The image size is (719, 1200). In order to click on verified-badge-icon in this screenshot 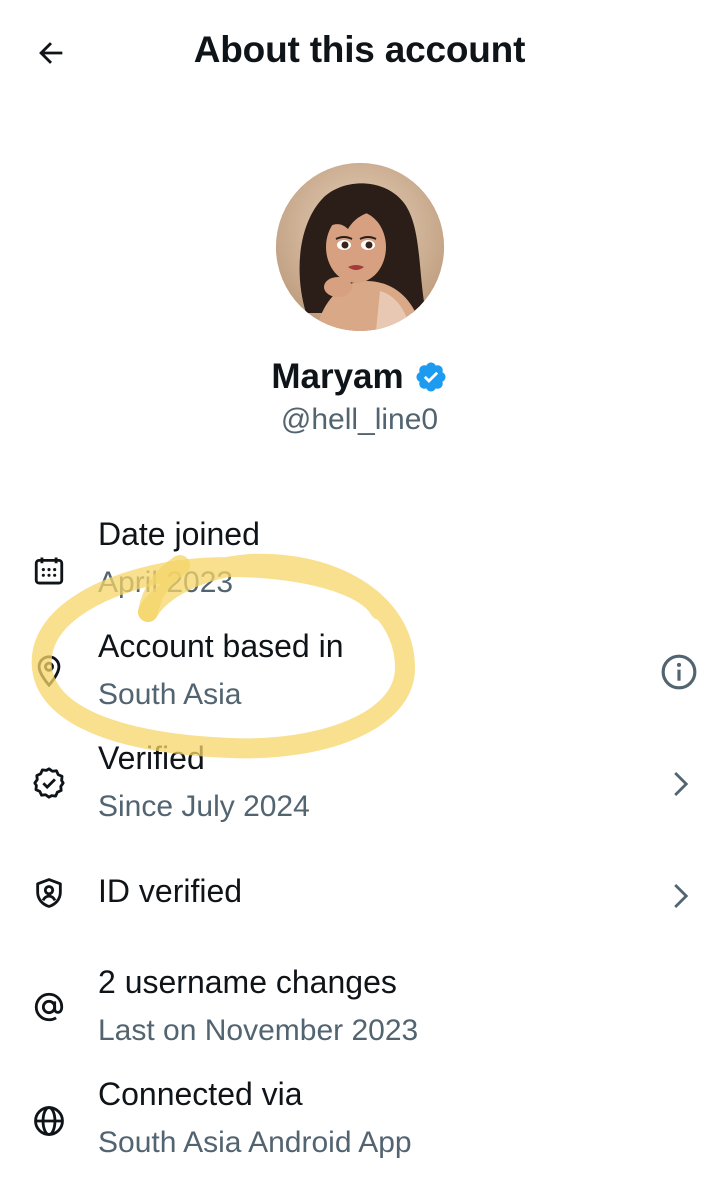, I will do `click(431, 377)`.